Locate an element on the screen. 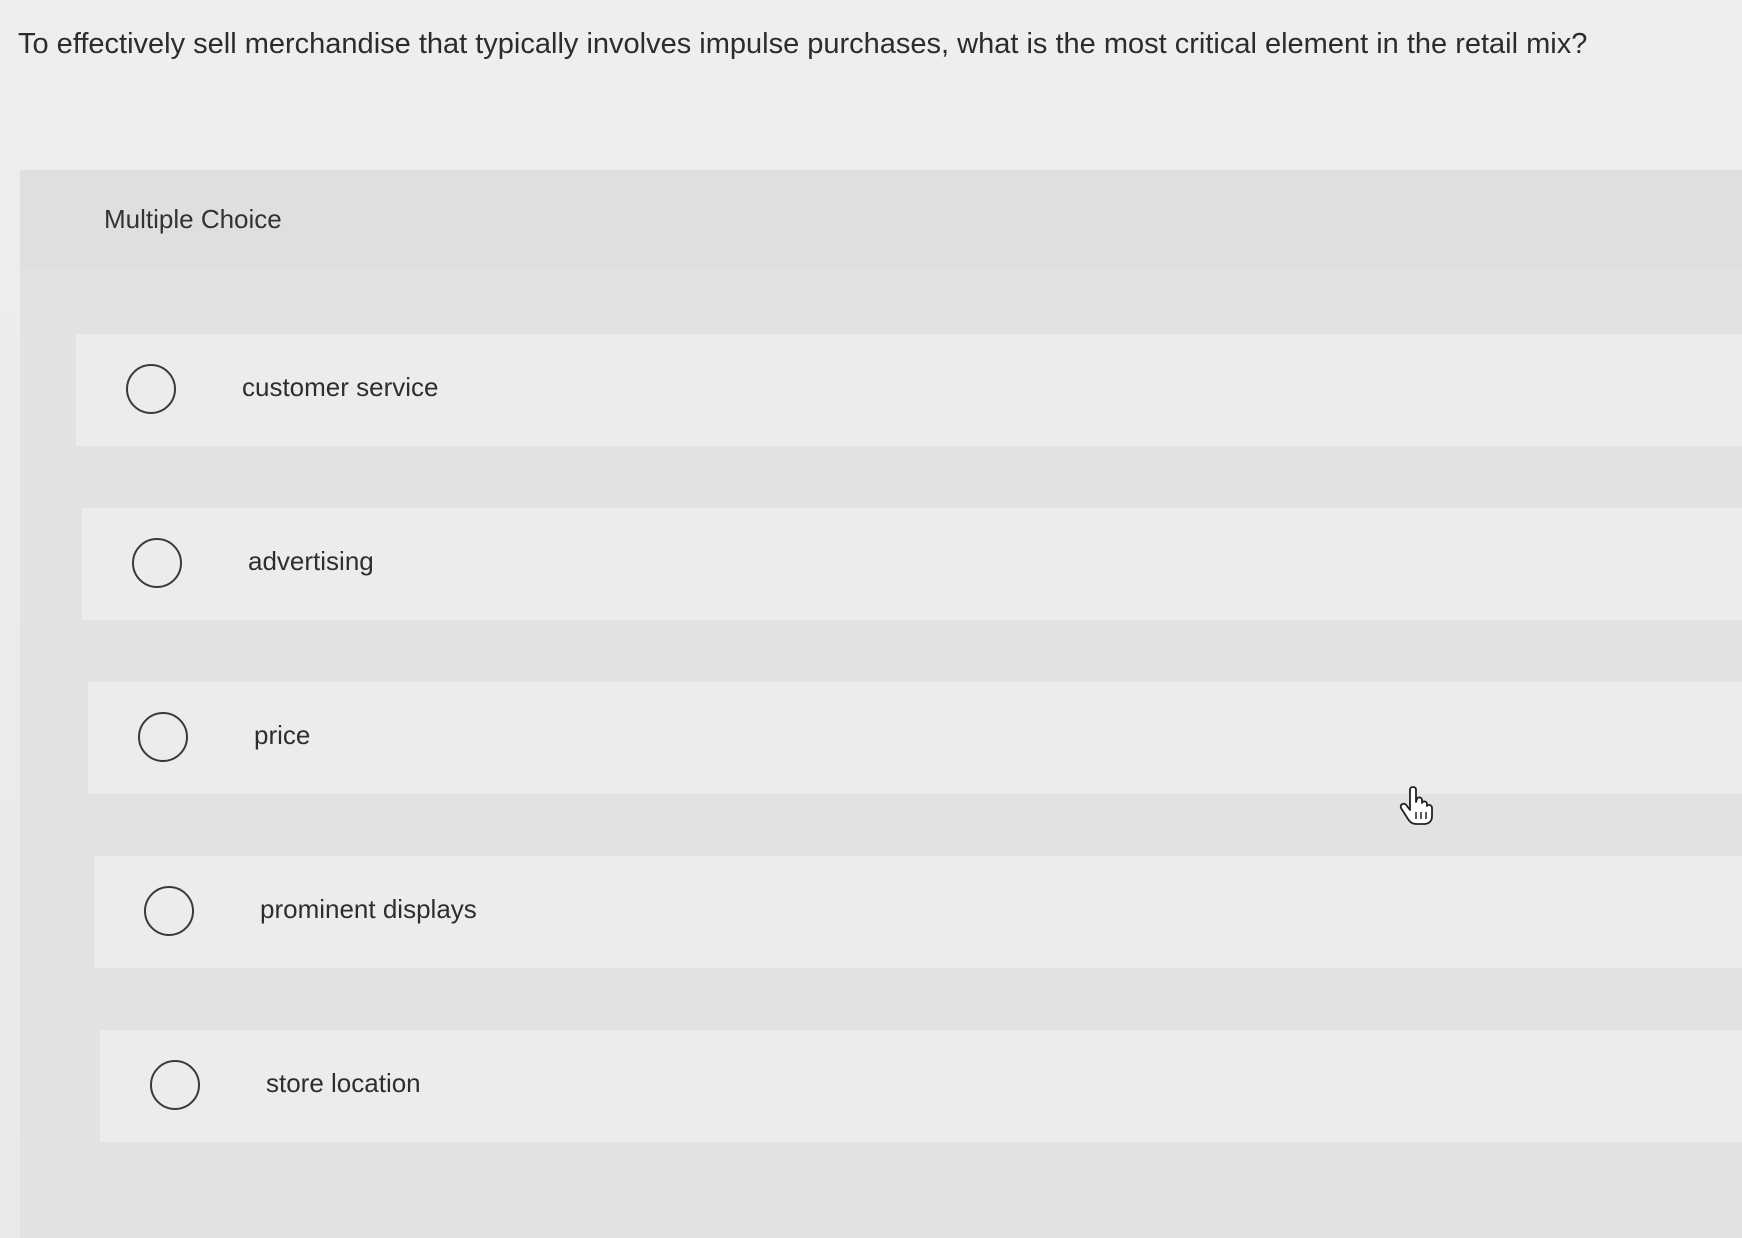 This screenshot has height=1238, width=1742. option-prominent-displays: prominent displays is located at coordinates (918, 912).